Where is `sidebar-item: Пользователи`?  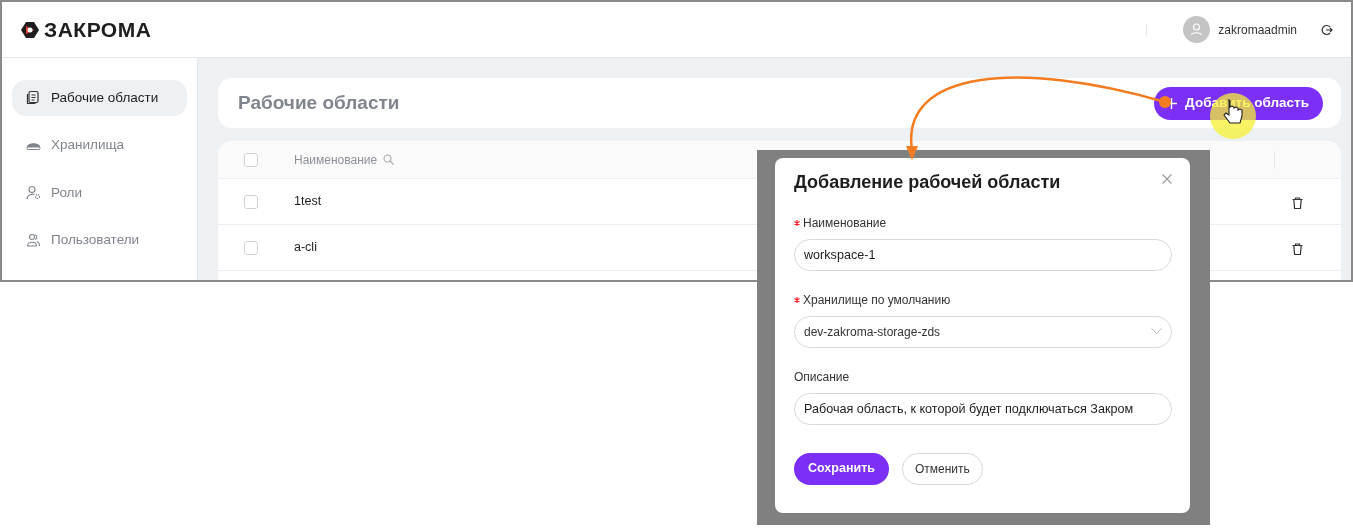 sidebar-item: Пользователи is located at coordinates (99, 240).